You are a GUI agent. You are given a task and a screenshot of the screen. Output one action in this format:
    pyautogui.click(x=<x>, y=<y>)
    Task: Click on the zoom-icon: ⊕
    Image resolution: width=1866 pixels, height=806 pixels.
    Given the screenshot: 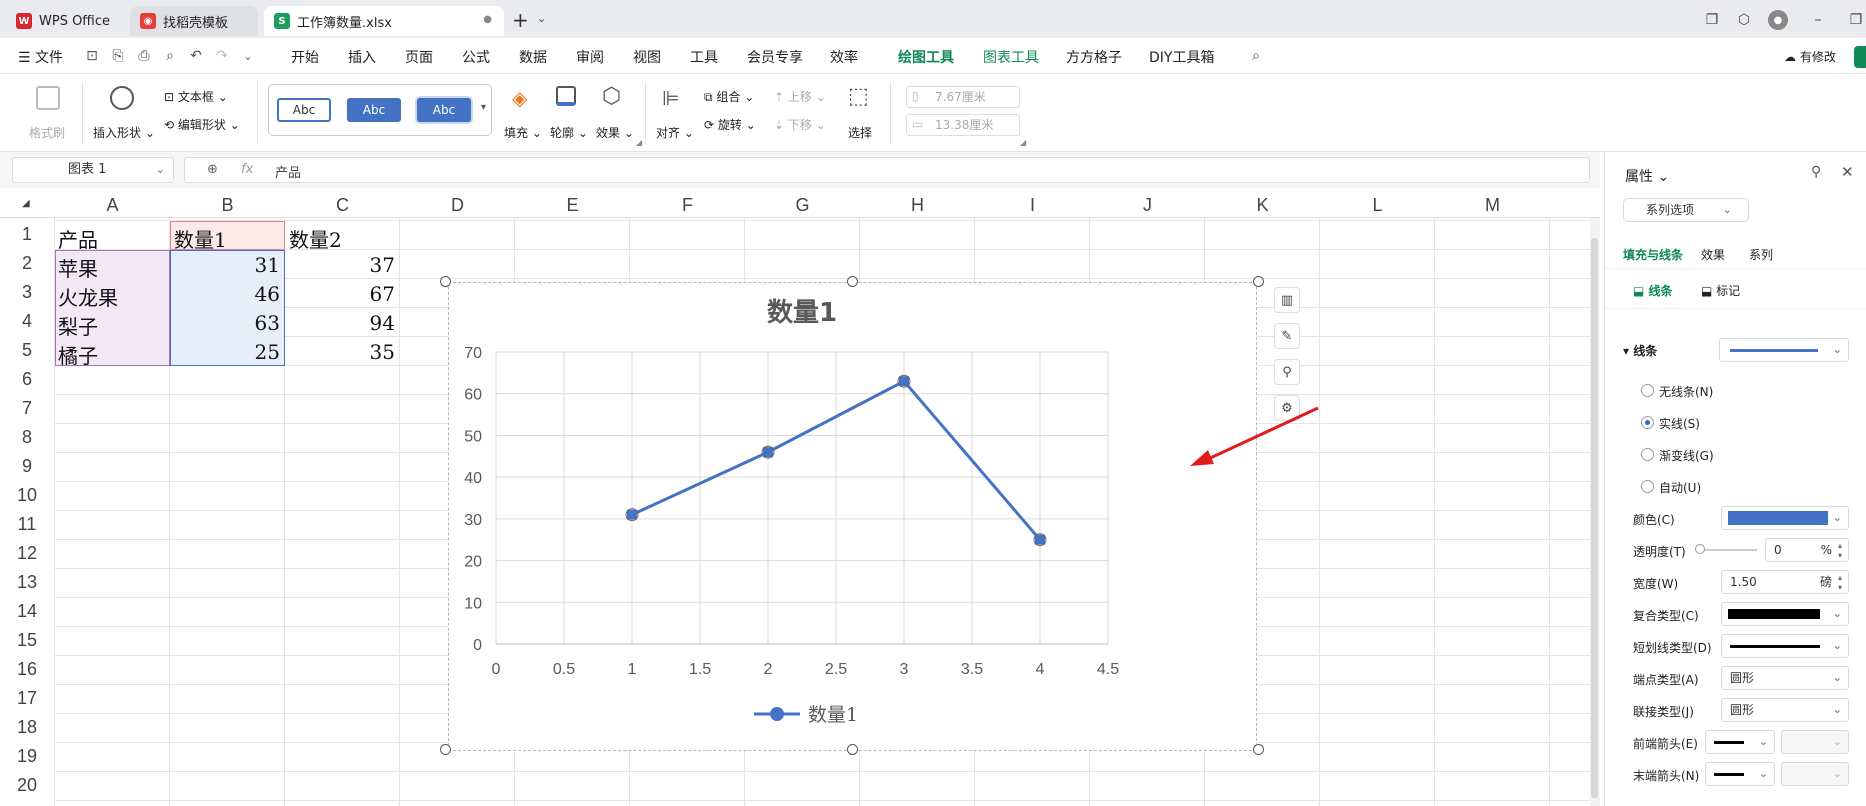 What is the action you would take?
    pyautogui.click(x=212, y=169)
    